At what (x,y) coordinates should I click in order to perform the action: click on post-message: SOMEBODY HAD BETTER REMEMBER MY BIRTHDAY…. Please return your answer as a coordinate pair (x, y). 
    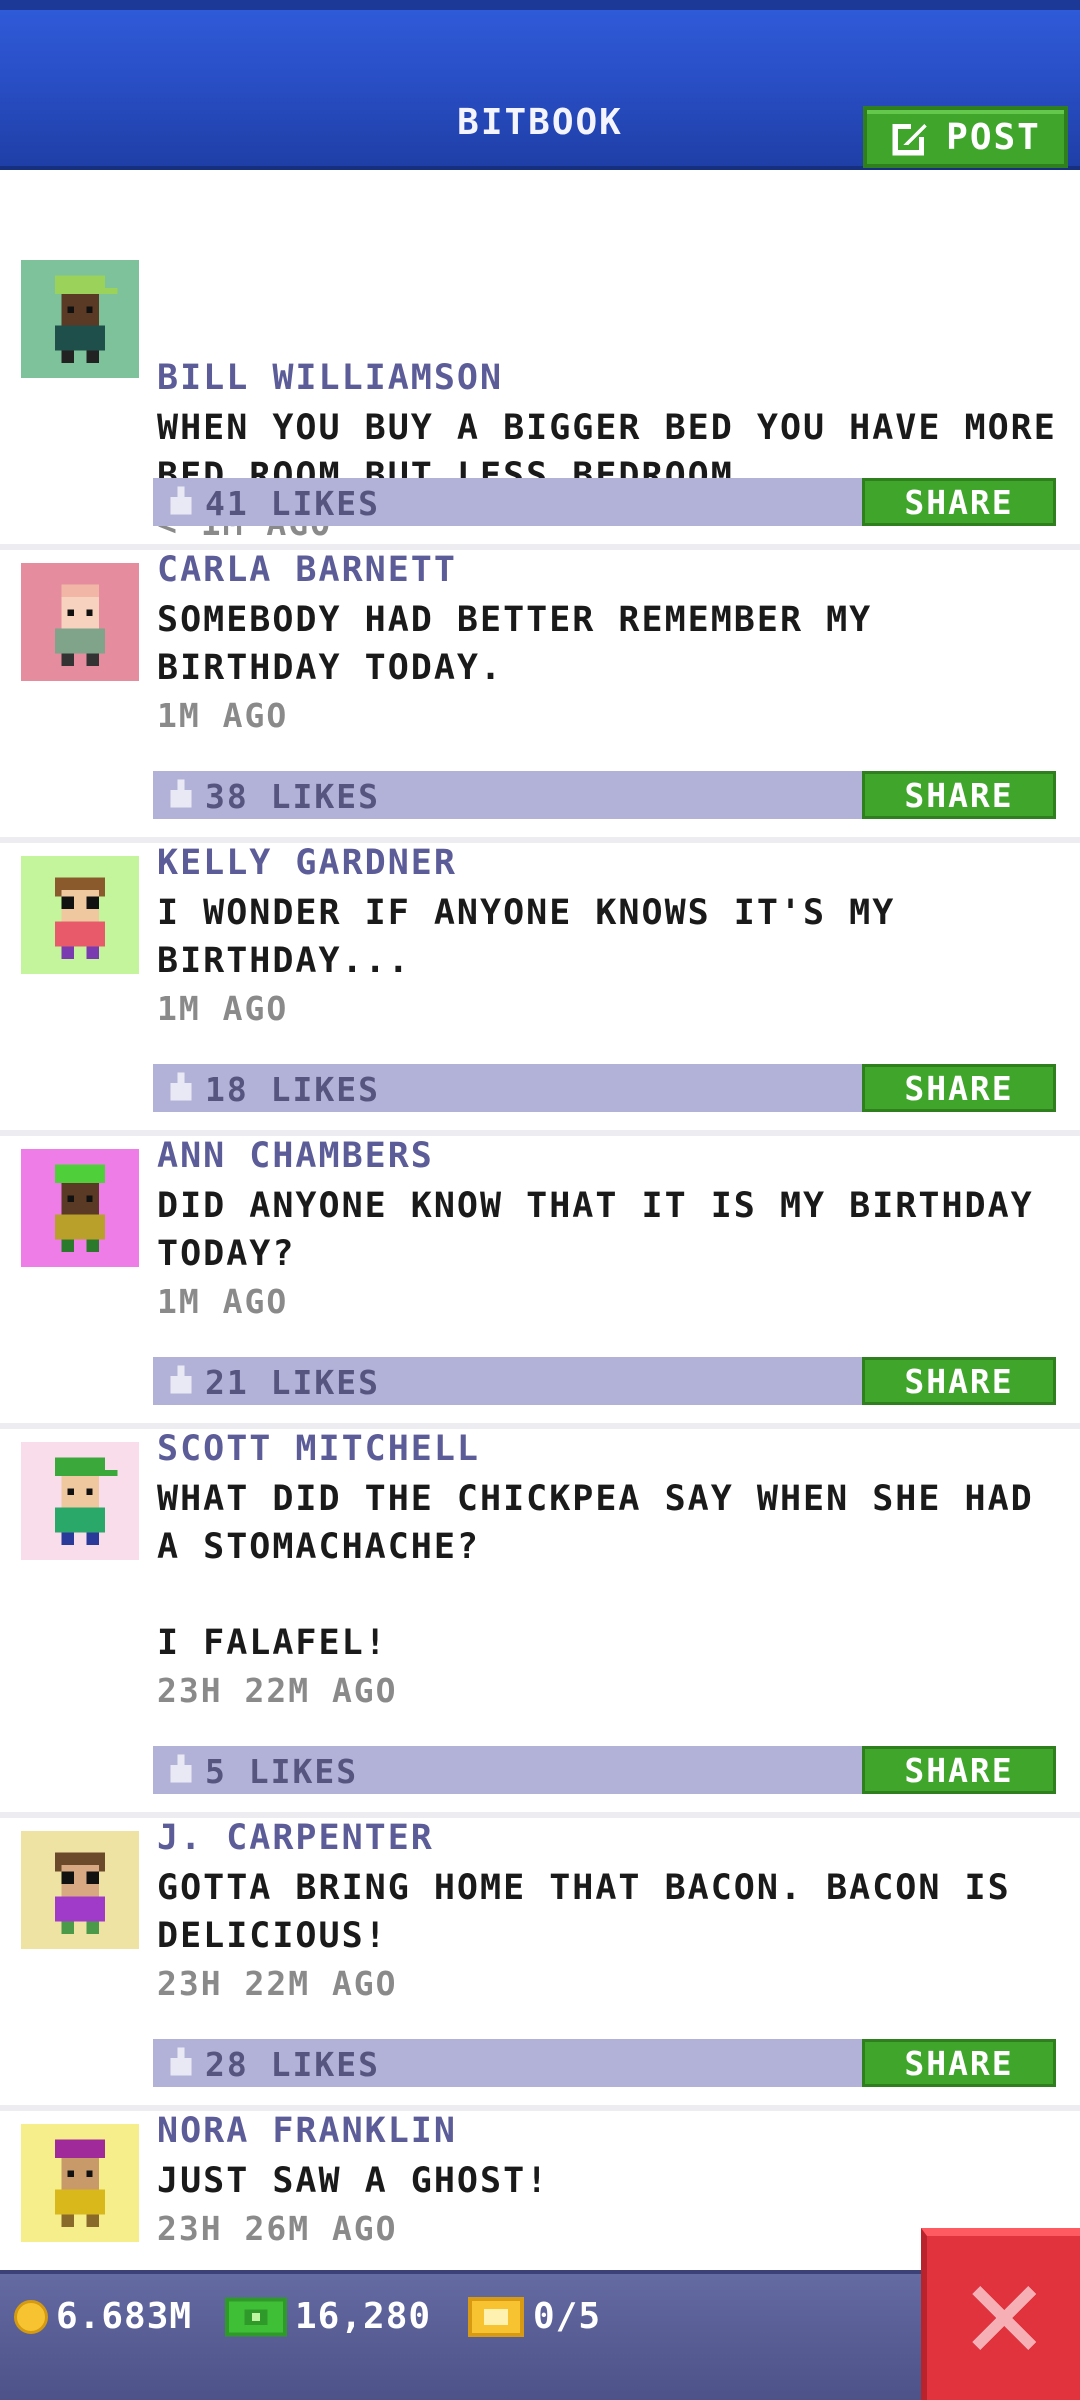
    Looking at the image, I should click on (515, 644).